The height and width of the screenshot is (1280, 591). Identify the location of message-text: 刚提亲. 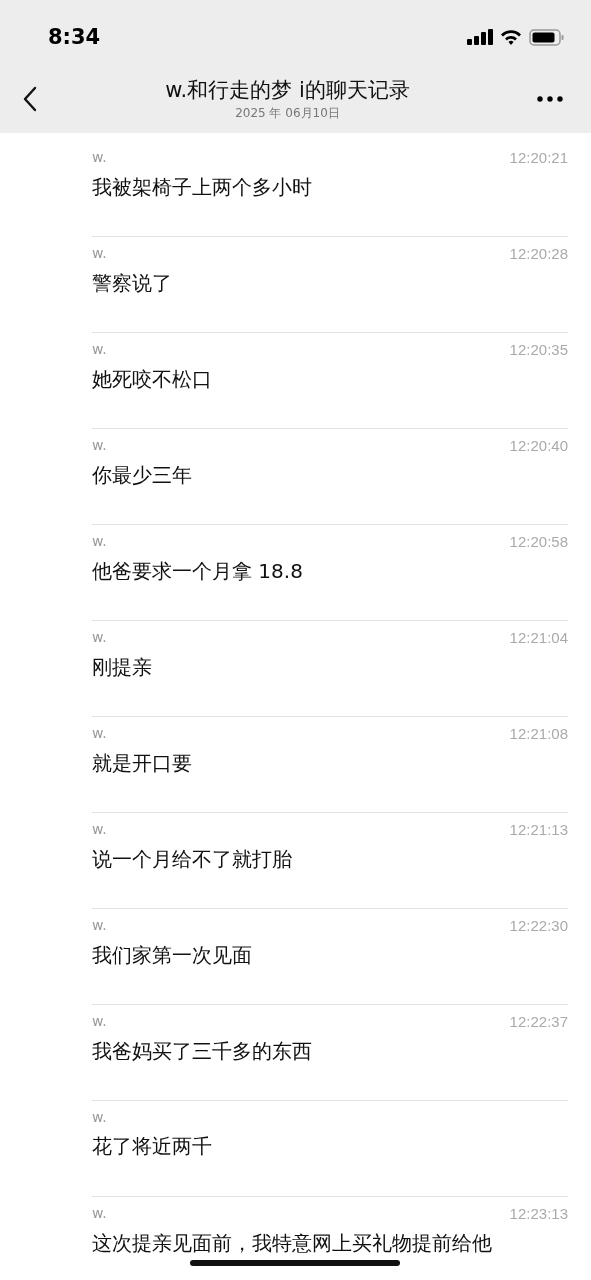
(122, 667).